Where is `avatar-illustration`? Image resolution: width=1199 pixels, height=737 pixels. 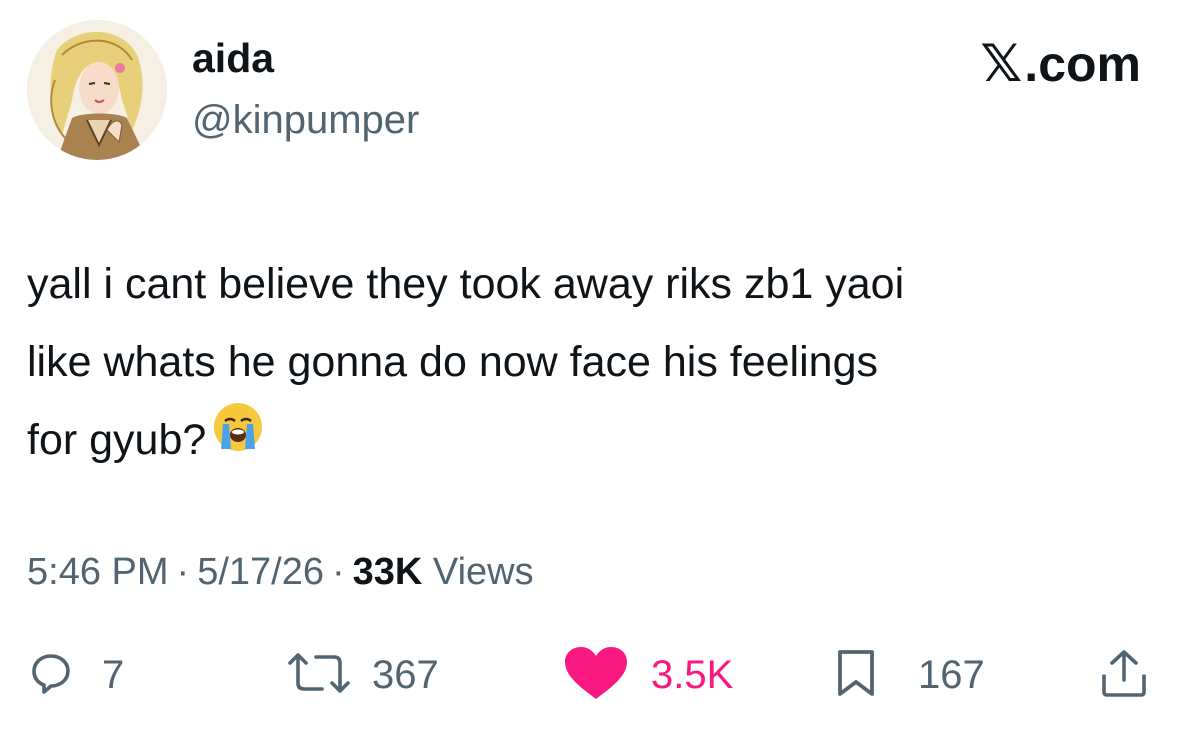 avatar-illustration is located at coordinates (97, 90).